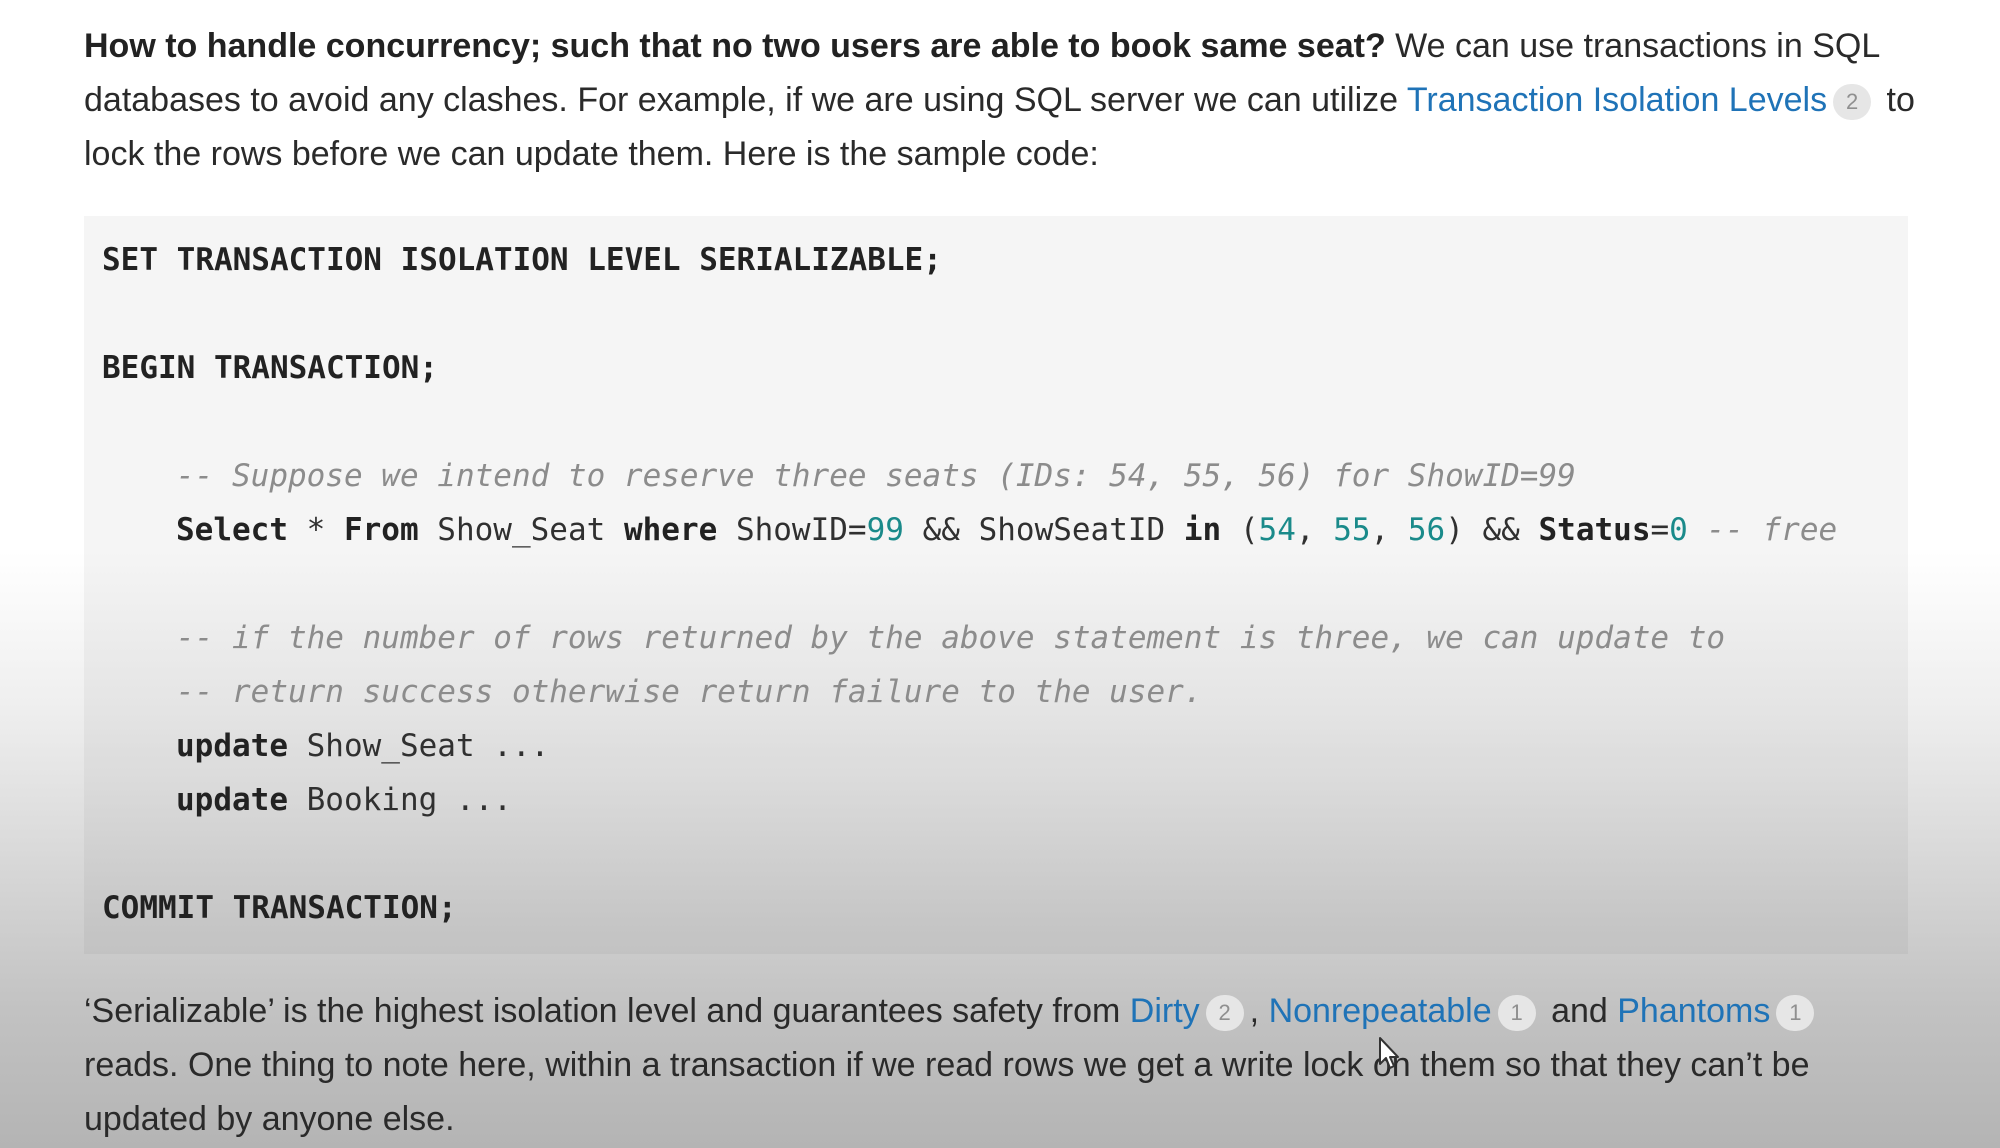  Describe the element at coordinates (279, 908) in the screenshot. I see `code-line-commit: COMMIT TRANSACTION;` at that location.